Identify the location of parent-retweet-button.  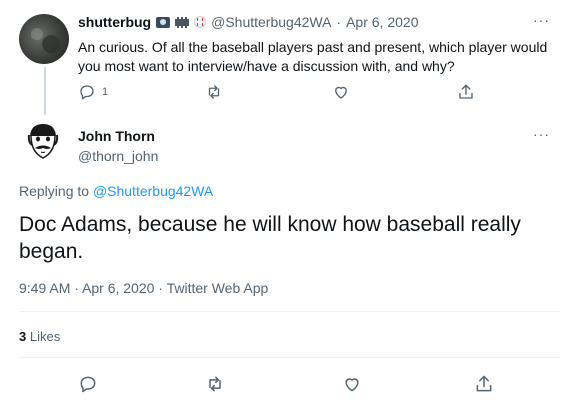
(214, 92).